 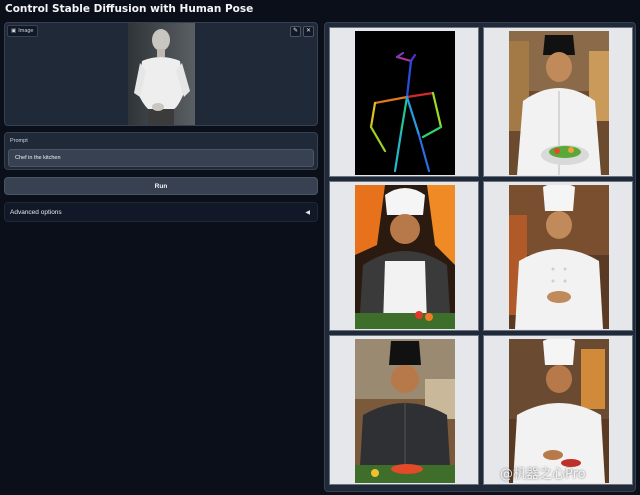 I want to click on prompt-input: Chef in the kitchen, so click(x=161, y=158).